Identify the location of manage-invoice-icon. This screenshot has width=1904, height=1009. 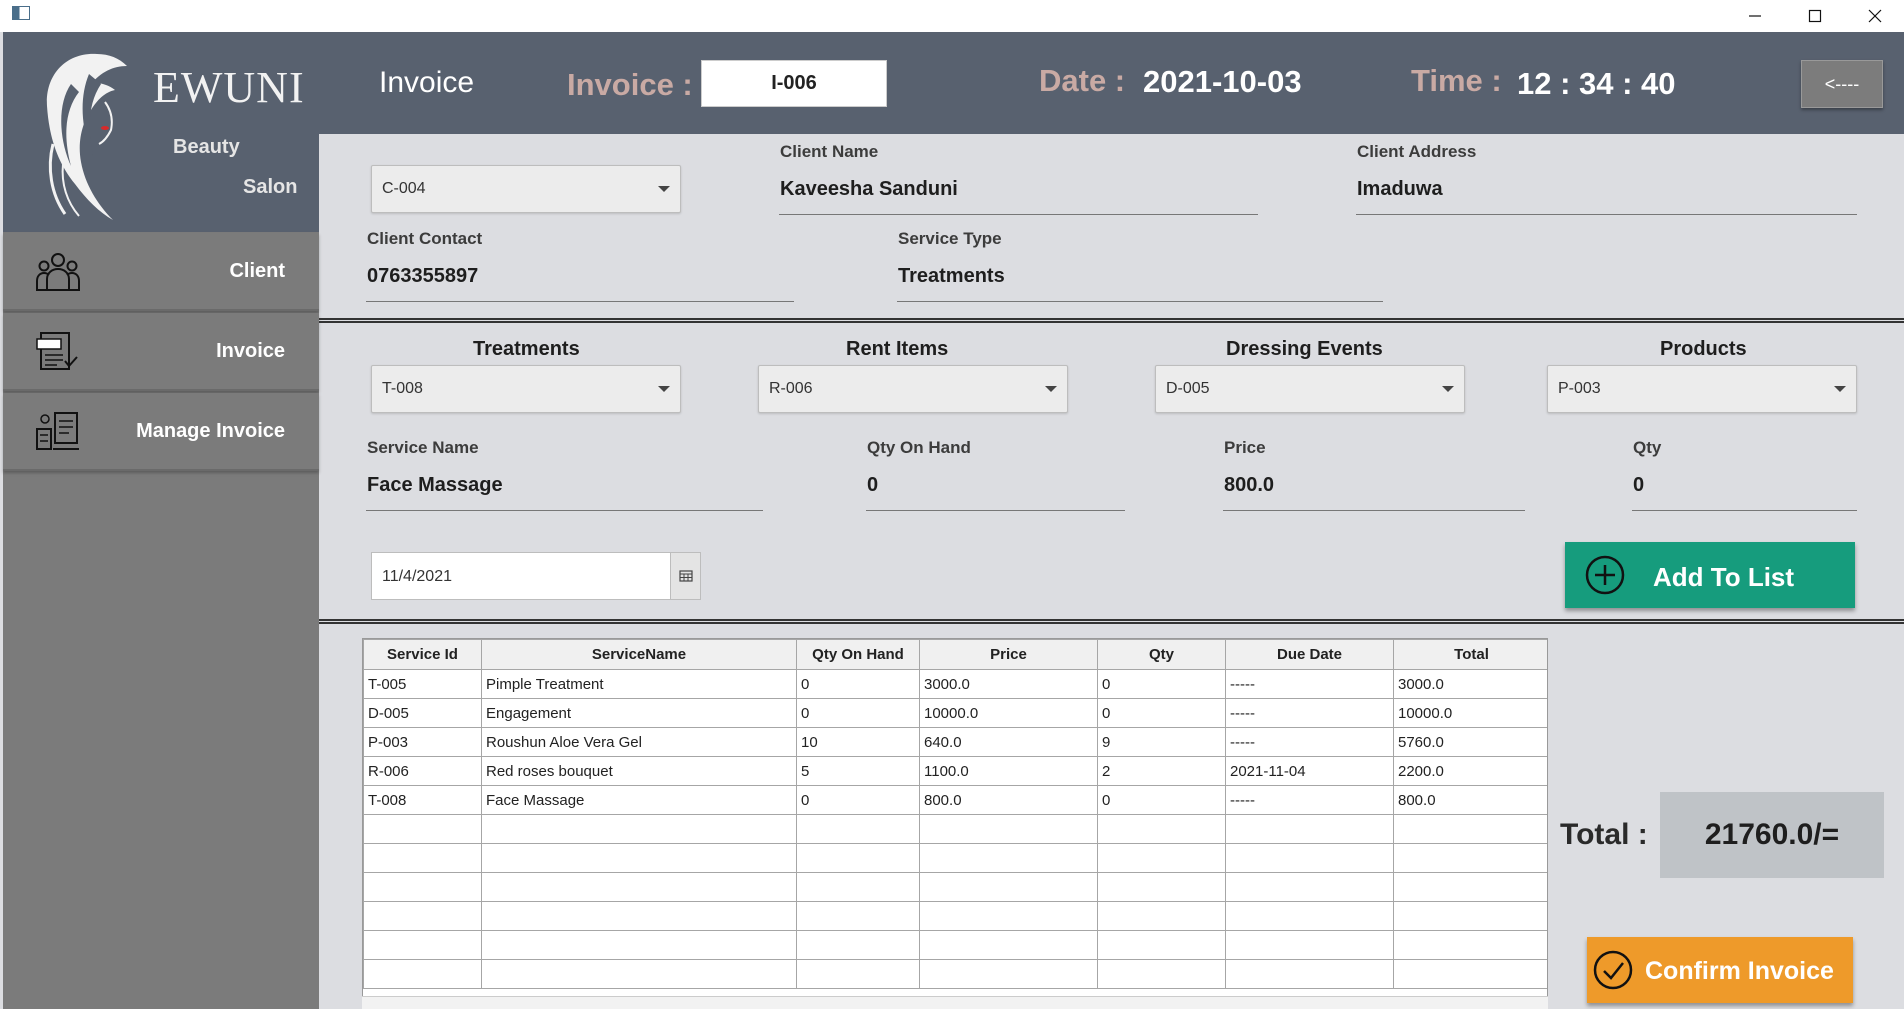
(57, 431).